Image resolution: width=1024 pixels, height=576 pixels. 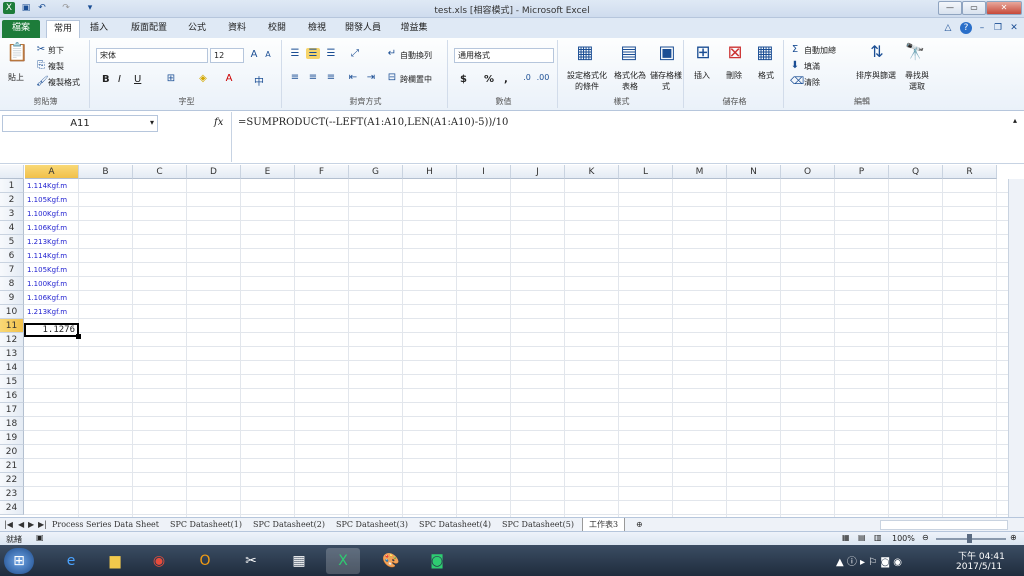 What do you see at coordinates (42, 81) in the screenshot?
I see `format-painter-icon: 🖌` at bounding box center [42, 81].